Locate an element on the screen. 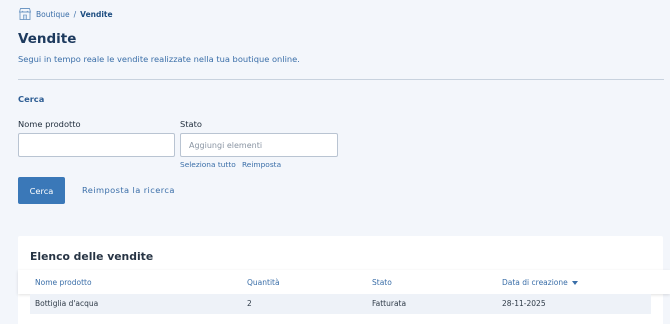 The image size is (670, 324). column-header-quantity: Quantità is located at coordinates (263, 282).